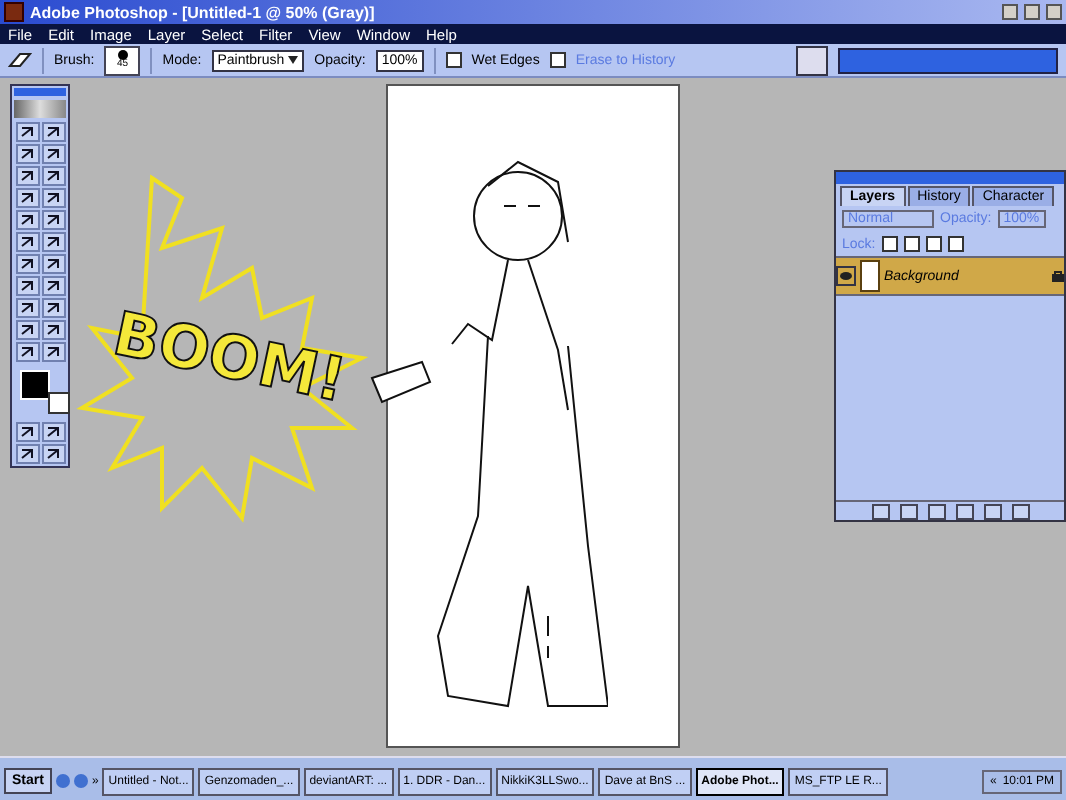 The image size is (1066, 800). I want to click on logo-icon, so click(40, 109).